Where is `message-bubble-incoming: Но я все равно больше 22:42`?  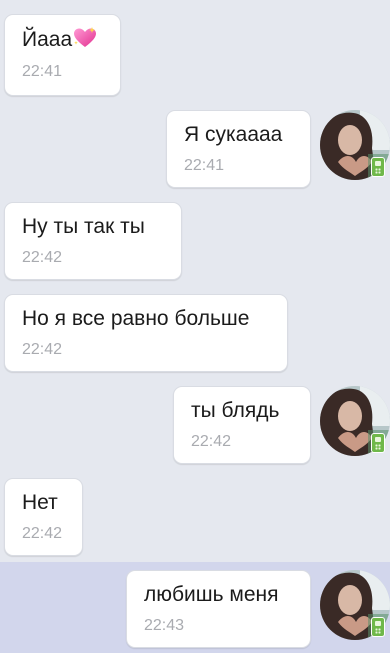 message-bubble-incoming: Но я все равно больше 22:42 is located at coordinates (146, 333).